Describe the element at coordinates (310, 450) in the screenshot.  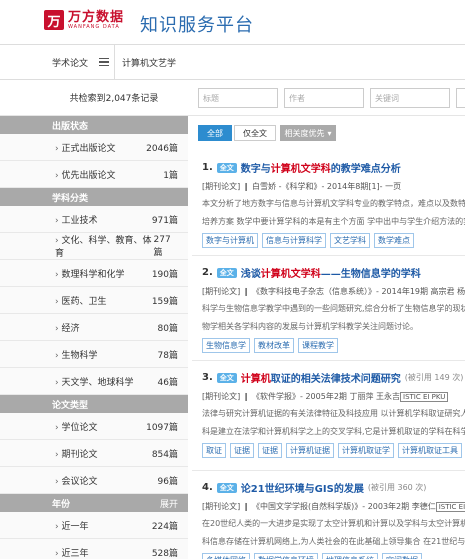
I see `keyword-tag: 计算机证据` at that location.